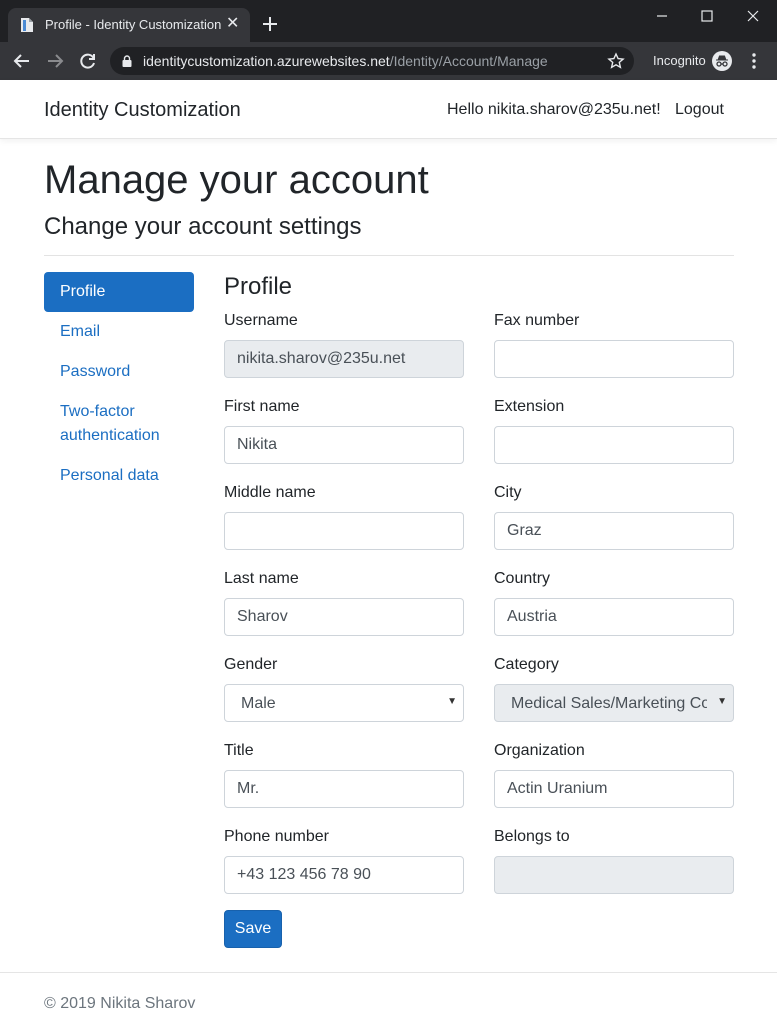  What do you see at coordinates (539, 750) in the screenshot?
I see `organization-label: Organization` at bounding box center [539, 750].